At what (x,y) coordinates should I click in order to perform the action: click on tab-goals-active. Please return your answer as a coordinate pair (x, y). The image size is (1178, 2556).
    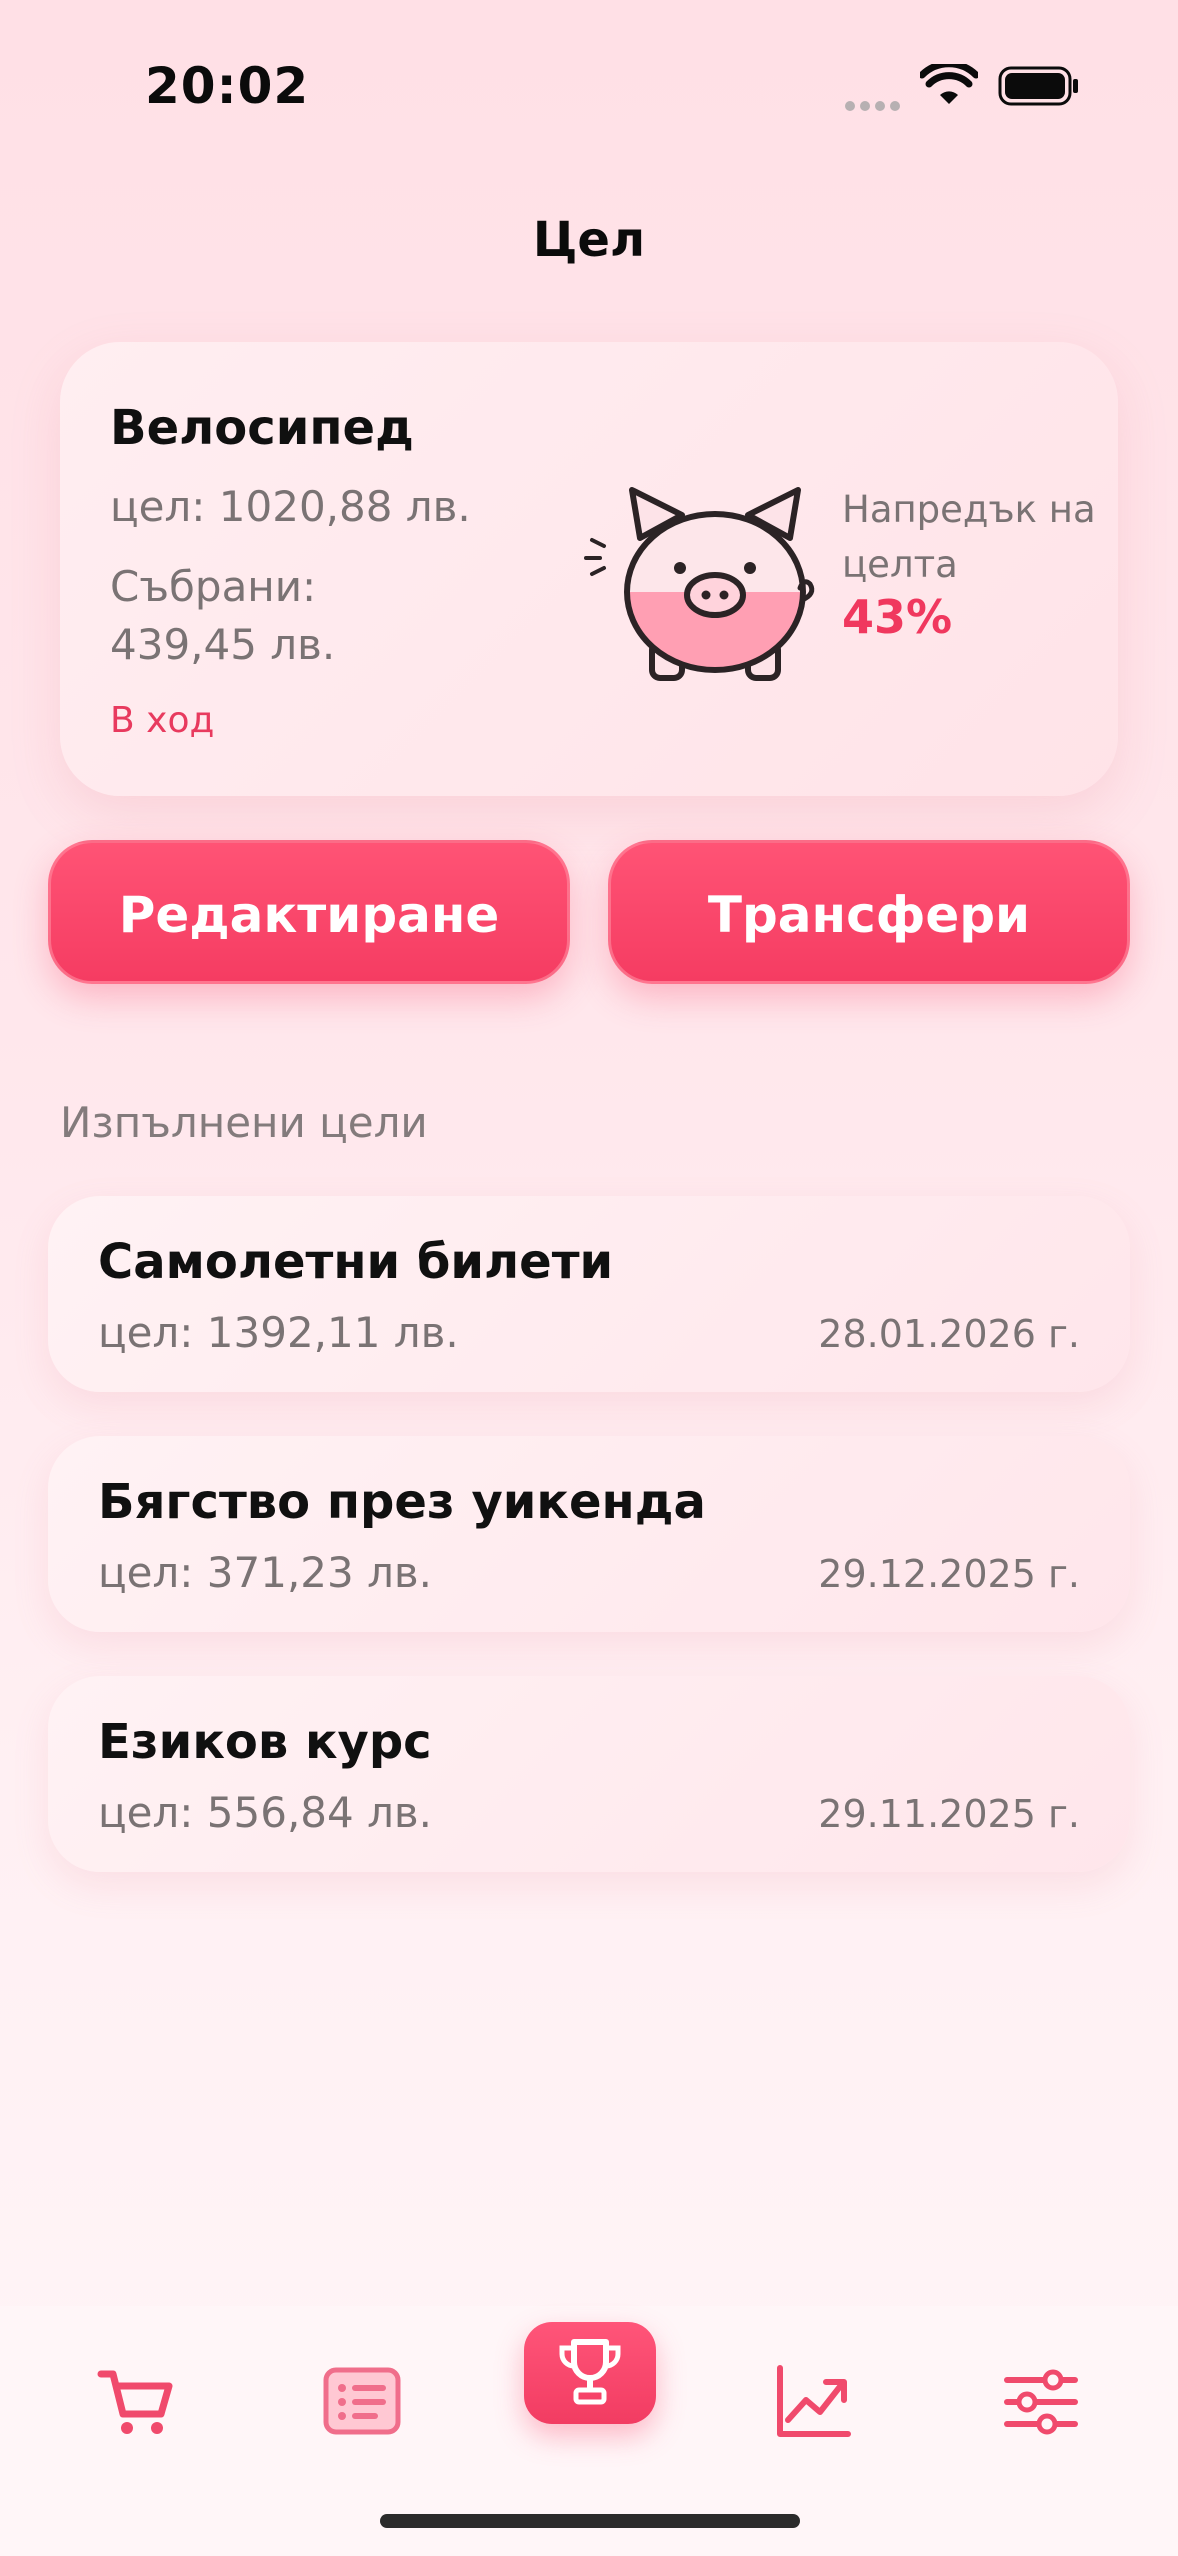
    Looking at the image, I should click on (590, 2373).